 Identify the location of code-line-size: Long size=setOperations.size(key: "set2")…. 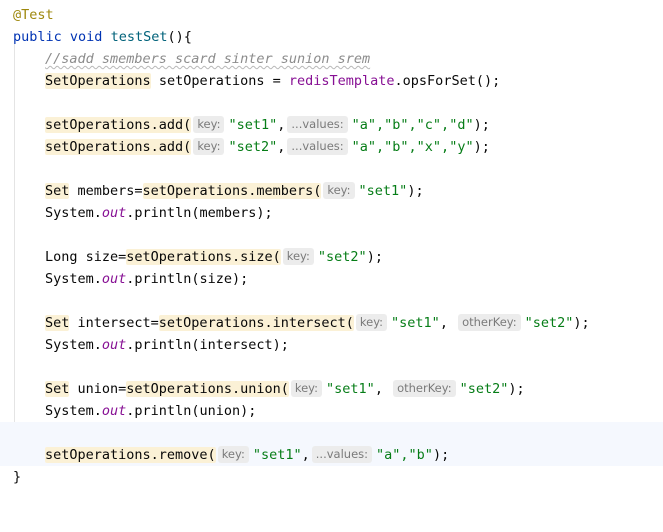
(331, 257).